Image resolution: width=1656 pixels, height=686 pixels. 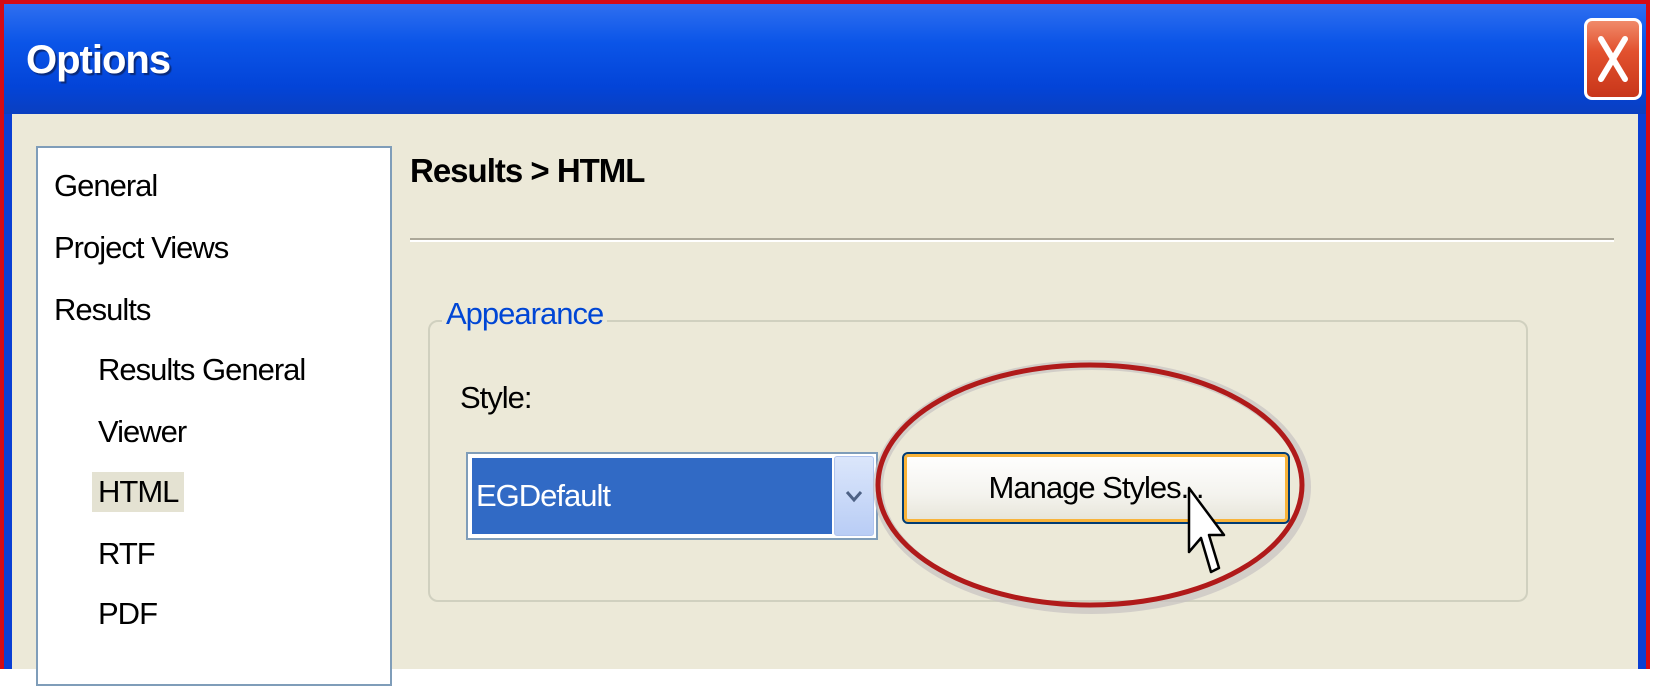 I want to click on nav-item-general: General, so click(x=105, y=186).